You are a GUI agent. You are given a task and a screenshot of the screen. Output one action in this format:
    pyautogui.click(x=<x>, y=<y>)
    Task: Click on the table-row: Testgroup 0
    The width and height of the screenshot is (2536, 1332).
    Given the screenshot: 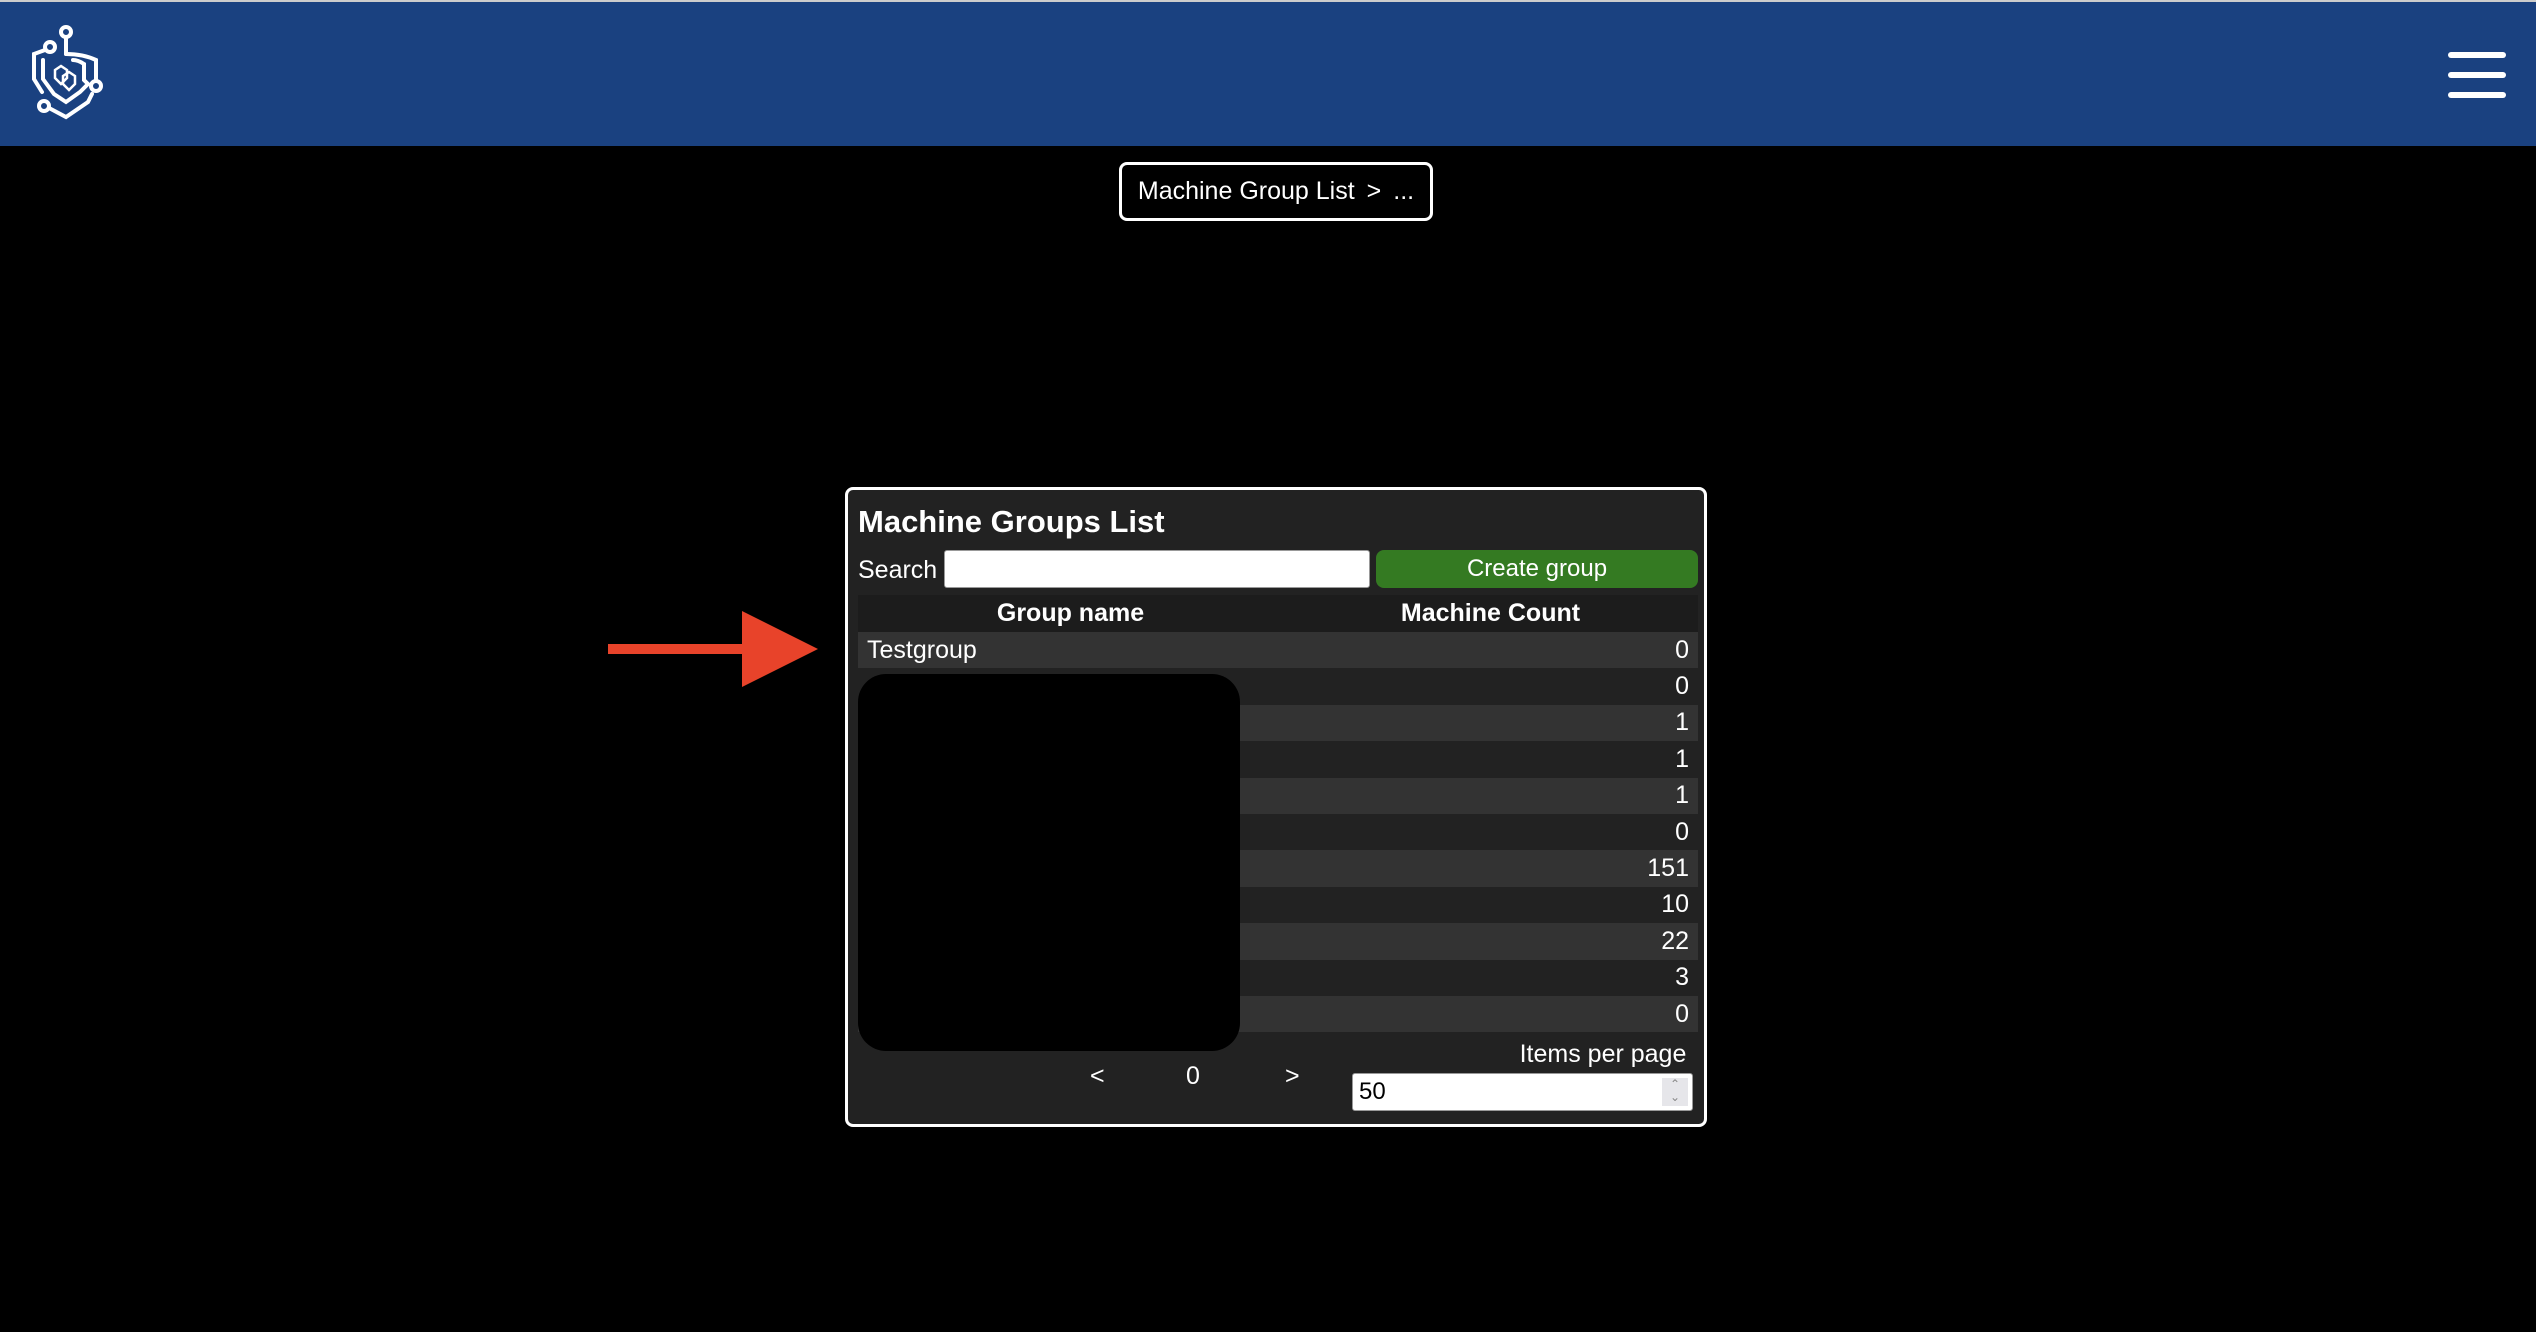 What is the action you would take?
    pyautogui.click(x=1278, y=650)
    